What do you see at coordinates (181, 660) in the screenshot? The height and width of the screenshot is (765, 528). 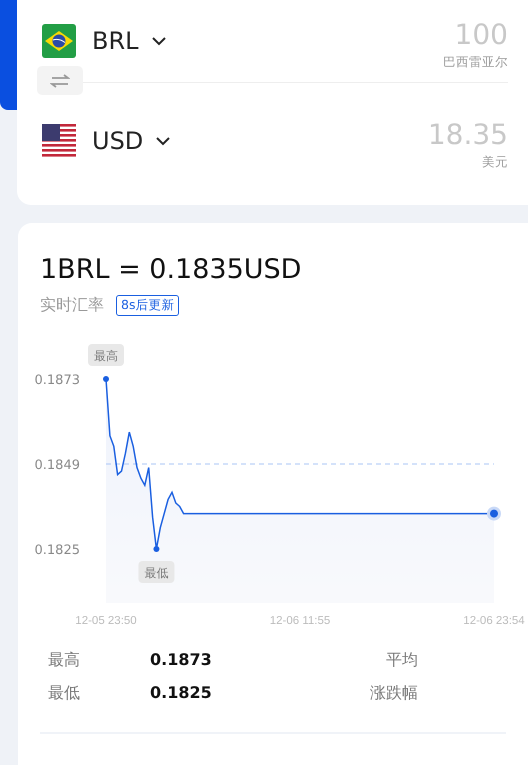 I see `stat-value: 0.1873` at bounding box center [181, 660].